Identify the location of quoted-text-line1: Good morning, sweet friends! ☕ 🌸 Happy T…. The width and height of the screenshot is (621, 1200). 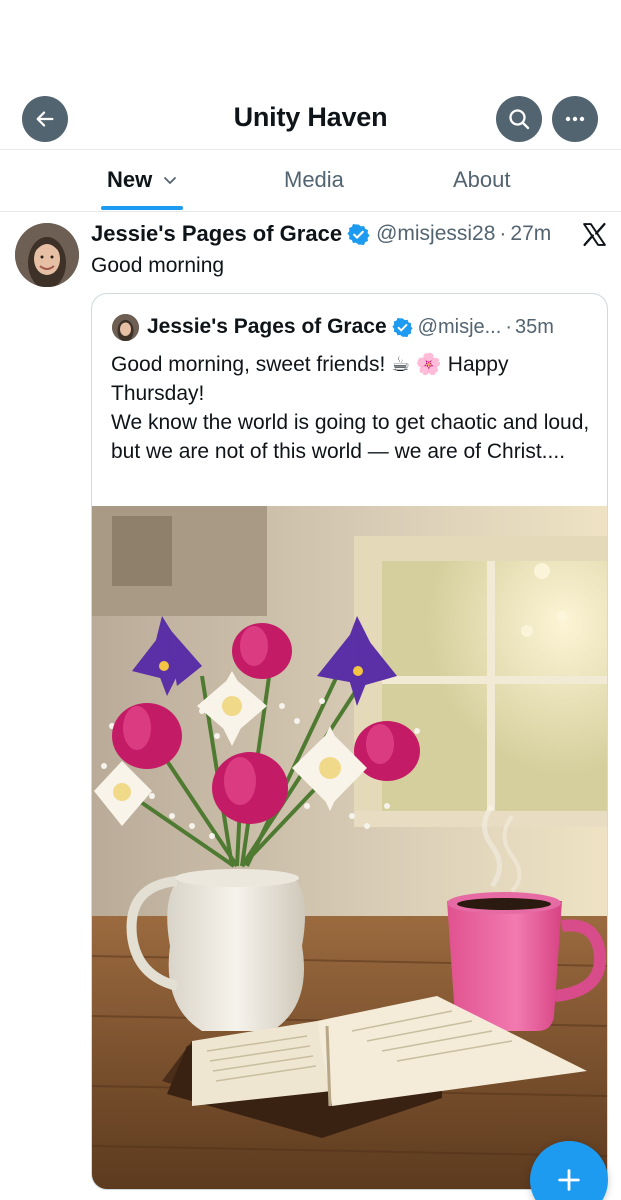
(310, 379).